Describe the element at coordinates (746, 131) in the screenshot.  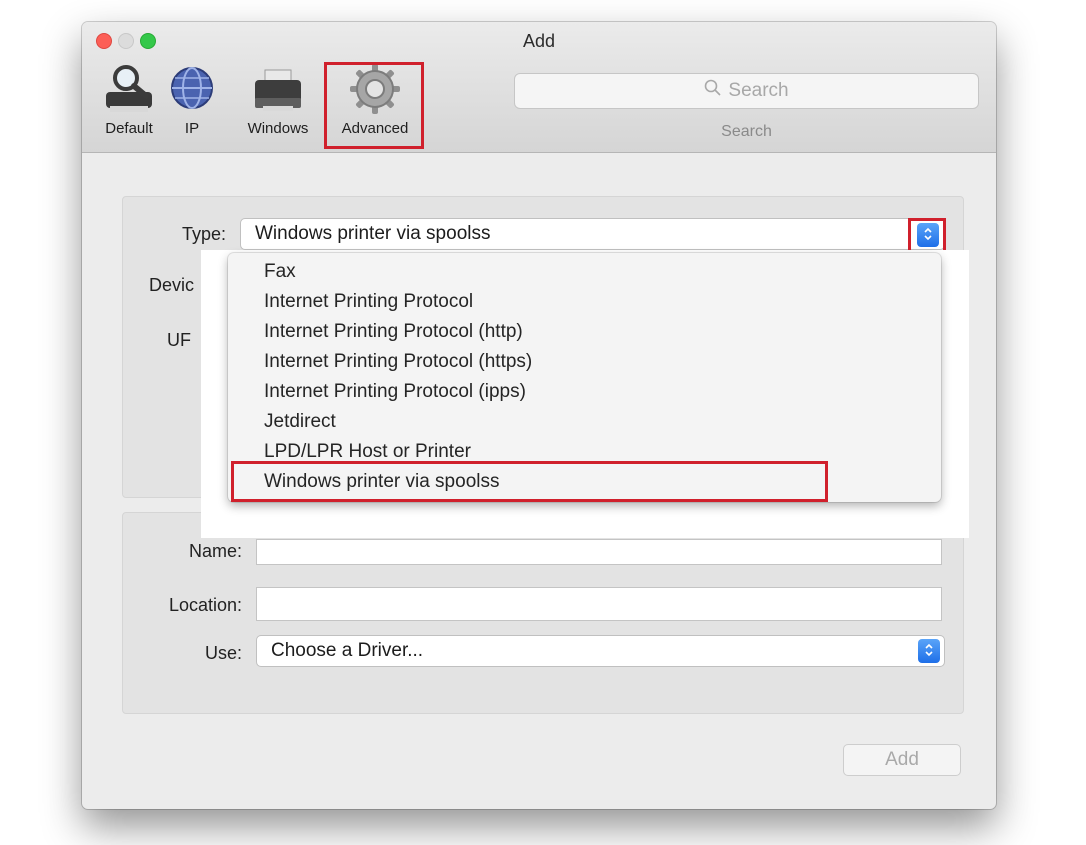
I see `search-label: Search` at that location.